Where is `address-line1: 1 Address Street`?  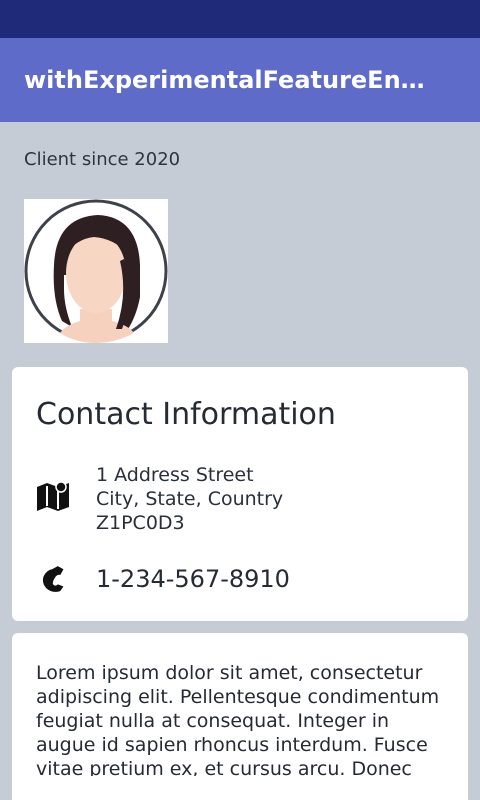
address-line1: 1 Address Street is located at coordinates (175, 475).